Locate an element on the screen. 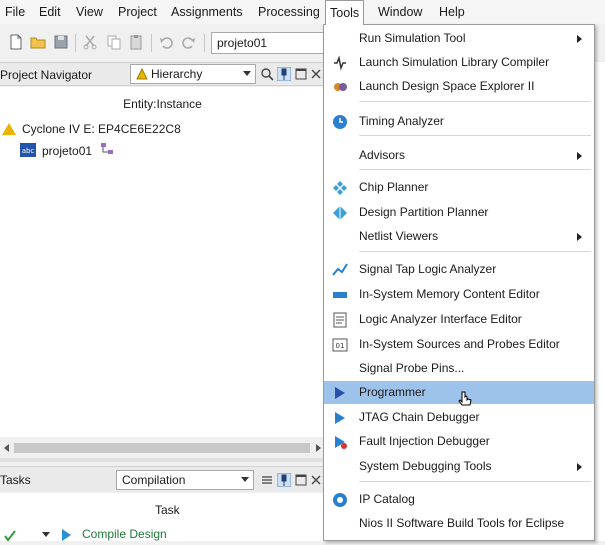  task-menu-icon is located at coordinates (267, 480).